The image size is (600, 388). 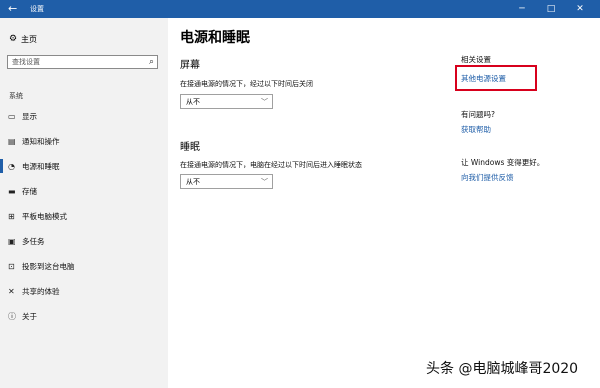 What do you see at coordinates (215, 38) in the screenshot?
I see `page-title: 电源和睡眠` at bounding box center [215, 38].